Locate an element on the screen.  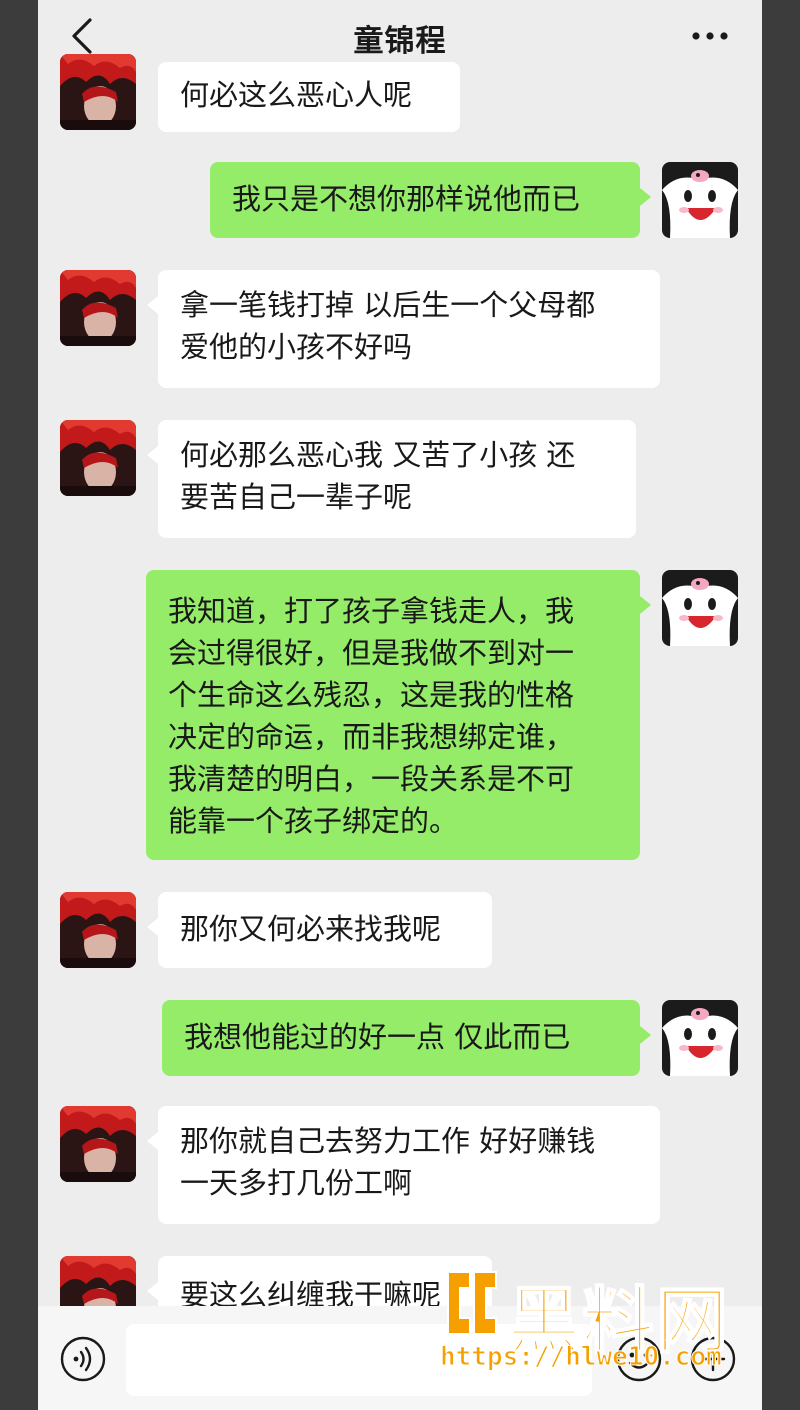
message-text: 我知道，打了孩子拿钱走人，我 is located at coordinates (371, 611).